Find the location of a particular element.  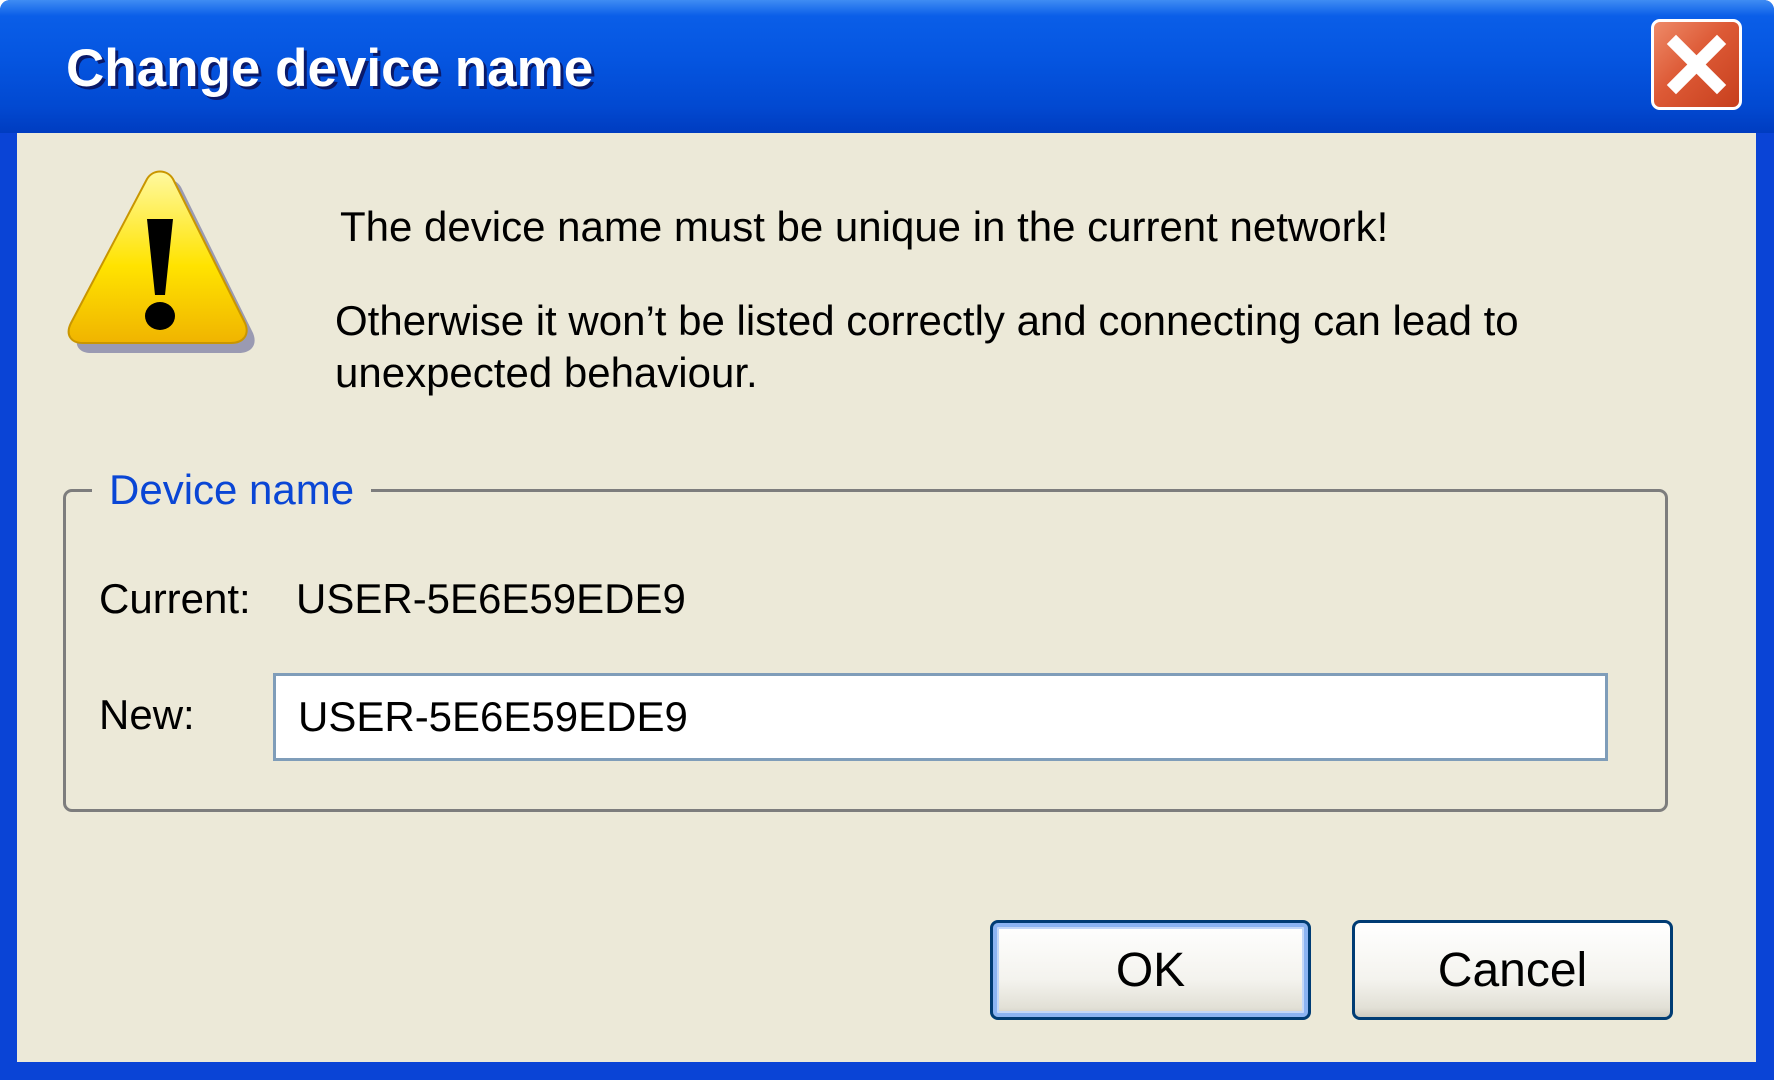

new-name-input is located at coordinates (940, 717).